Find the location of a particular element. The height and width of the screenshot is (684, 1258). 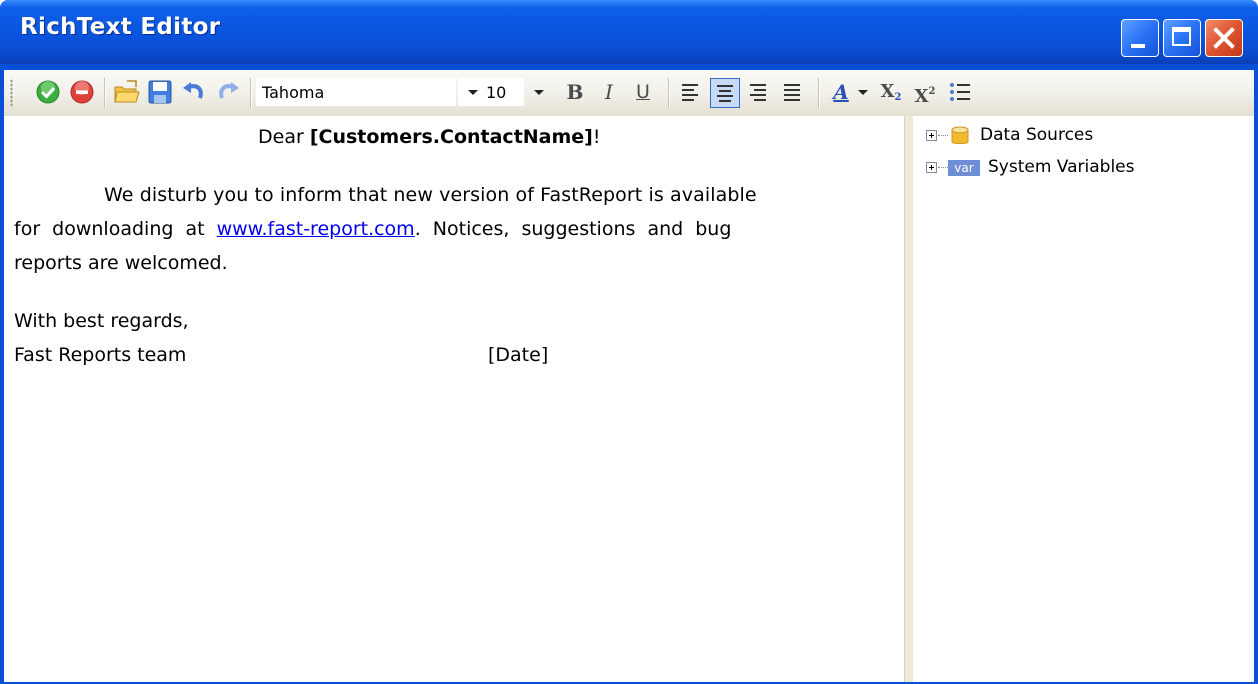

redo-icon is located at coordinates (228, 92).